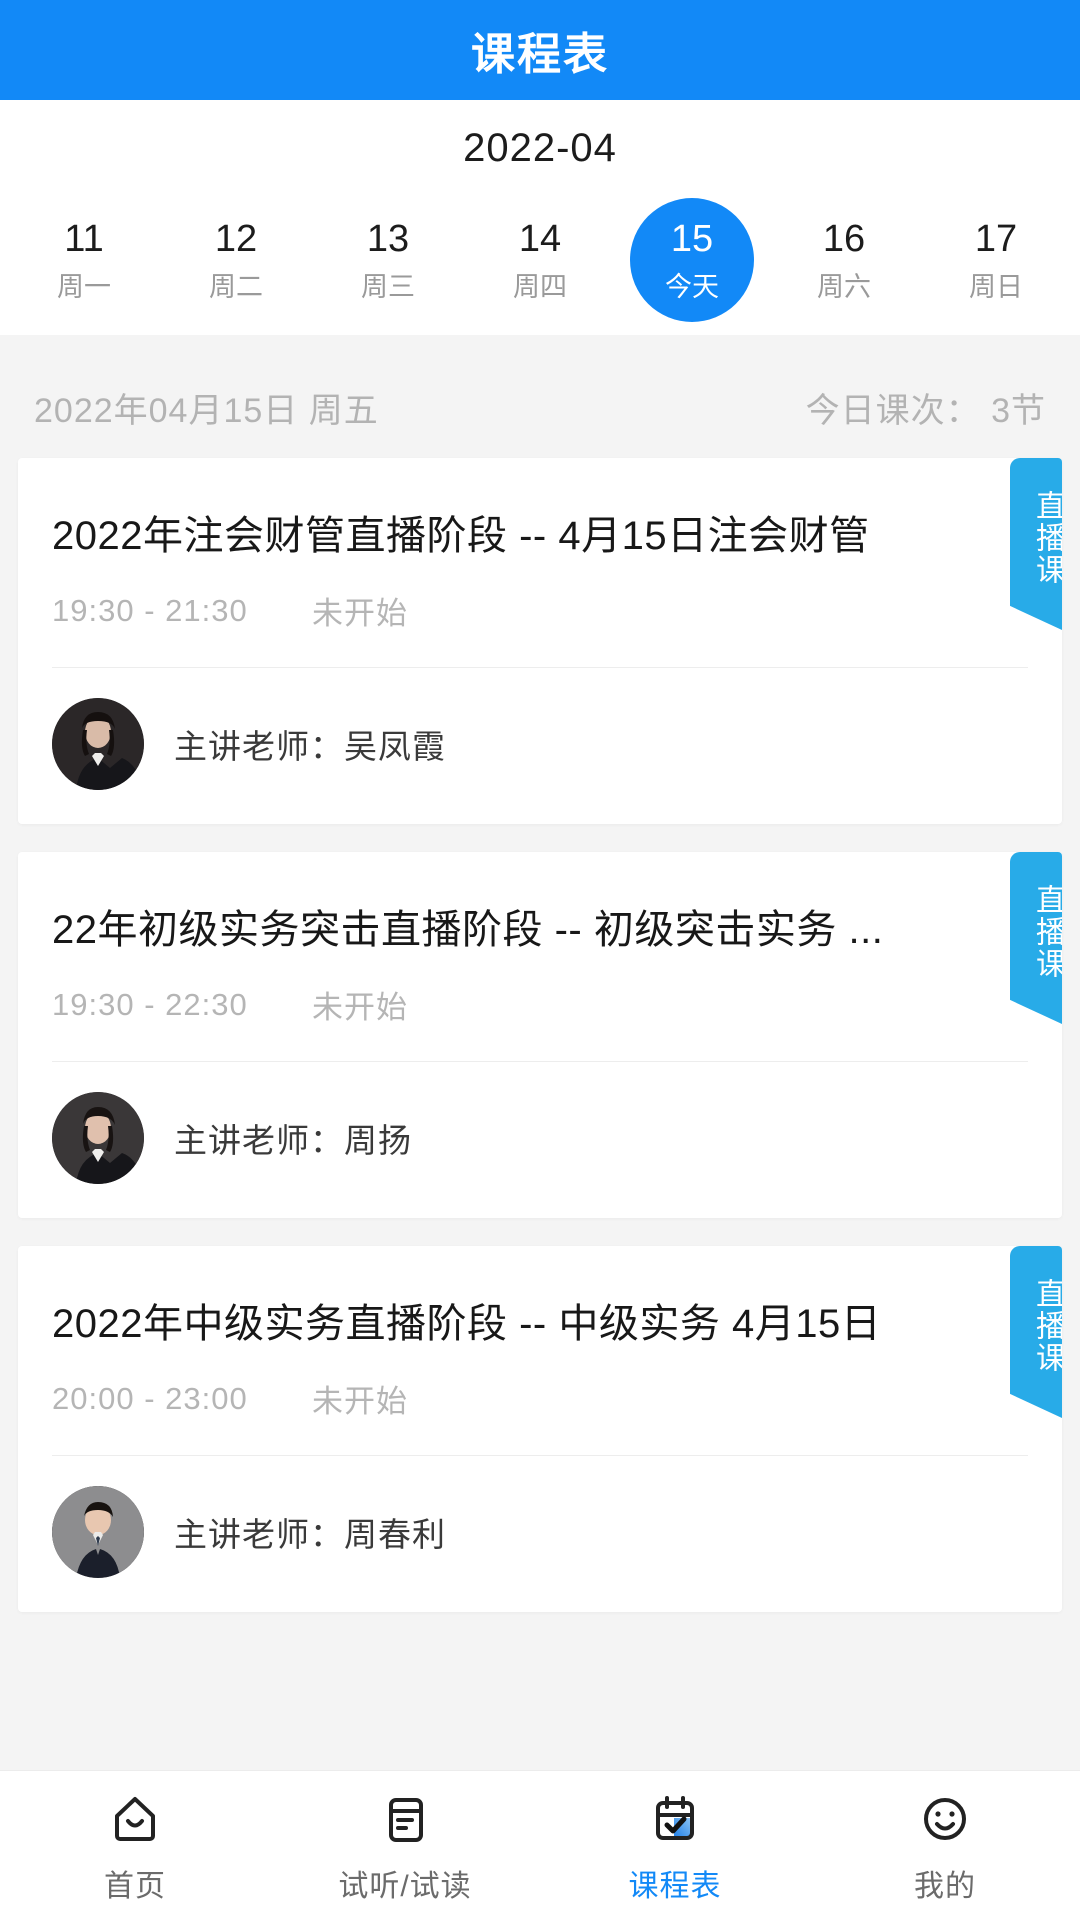 Image resolution: width=1080 pixels, height=1920 pixels. Describe the element at coordinates (236, 287) in the screenshot. I see `calendar-day-weekday: 周二` at that location.